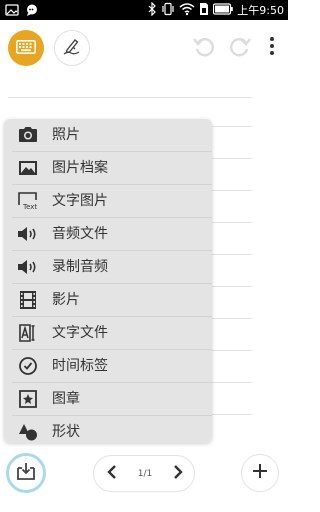 Image resolution: width=320 pixels, height=512 pixels. What do you see at coordinates (223, 10) in the screenshot?
I see `battery-icon` at bounding box center [223, 10].